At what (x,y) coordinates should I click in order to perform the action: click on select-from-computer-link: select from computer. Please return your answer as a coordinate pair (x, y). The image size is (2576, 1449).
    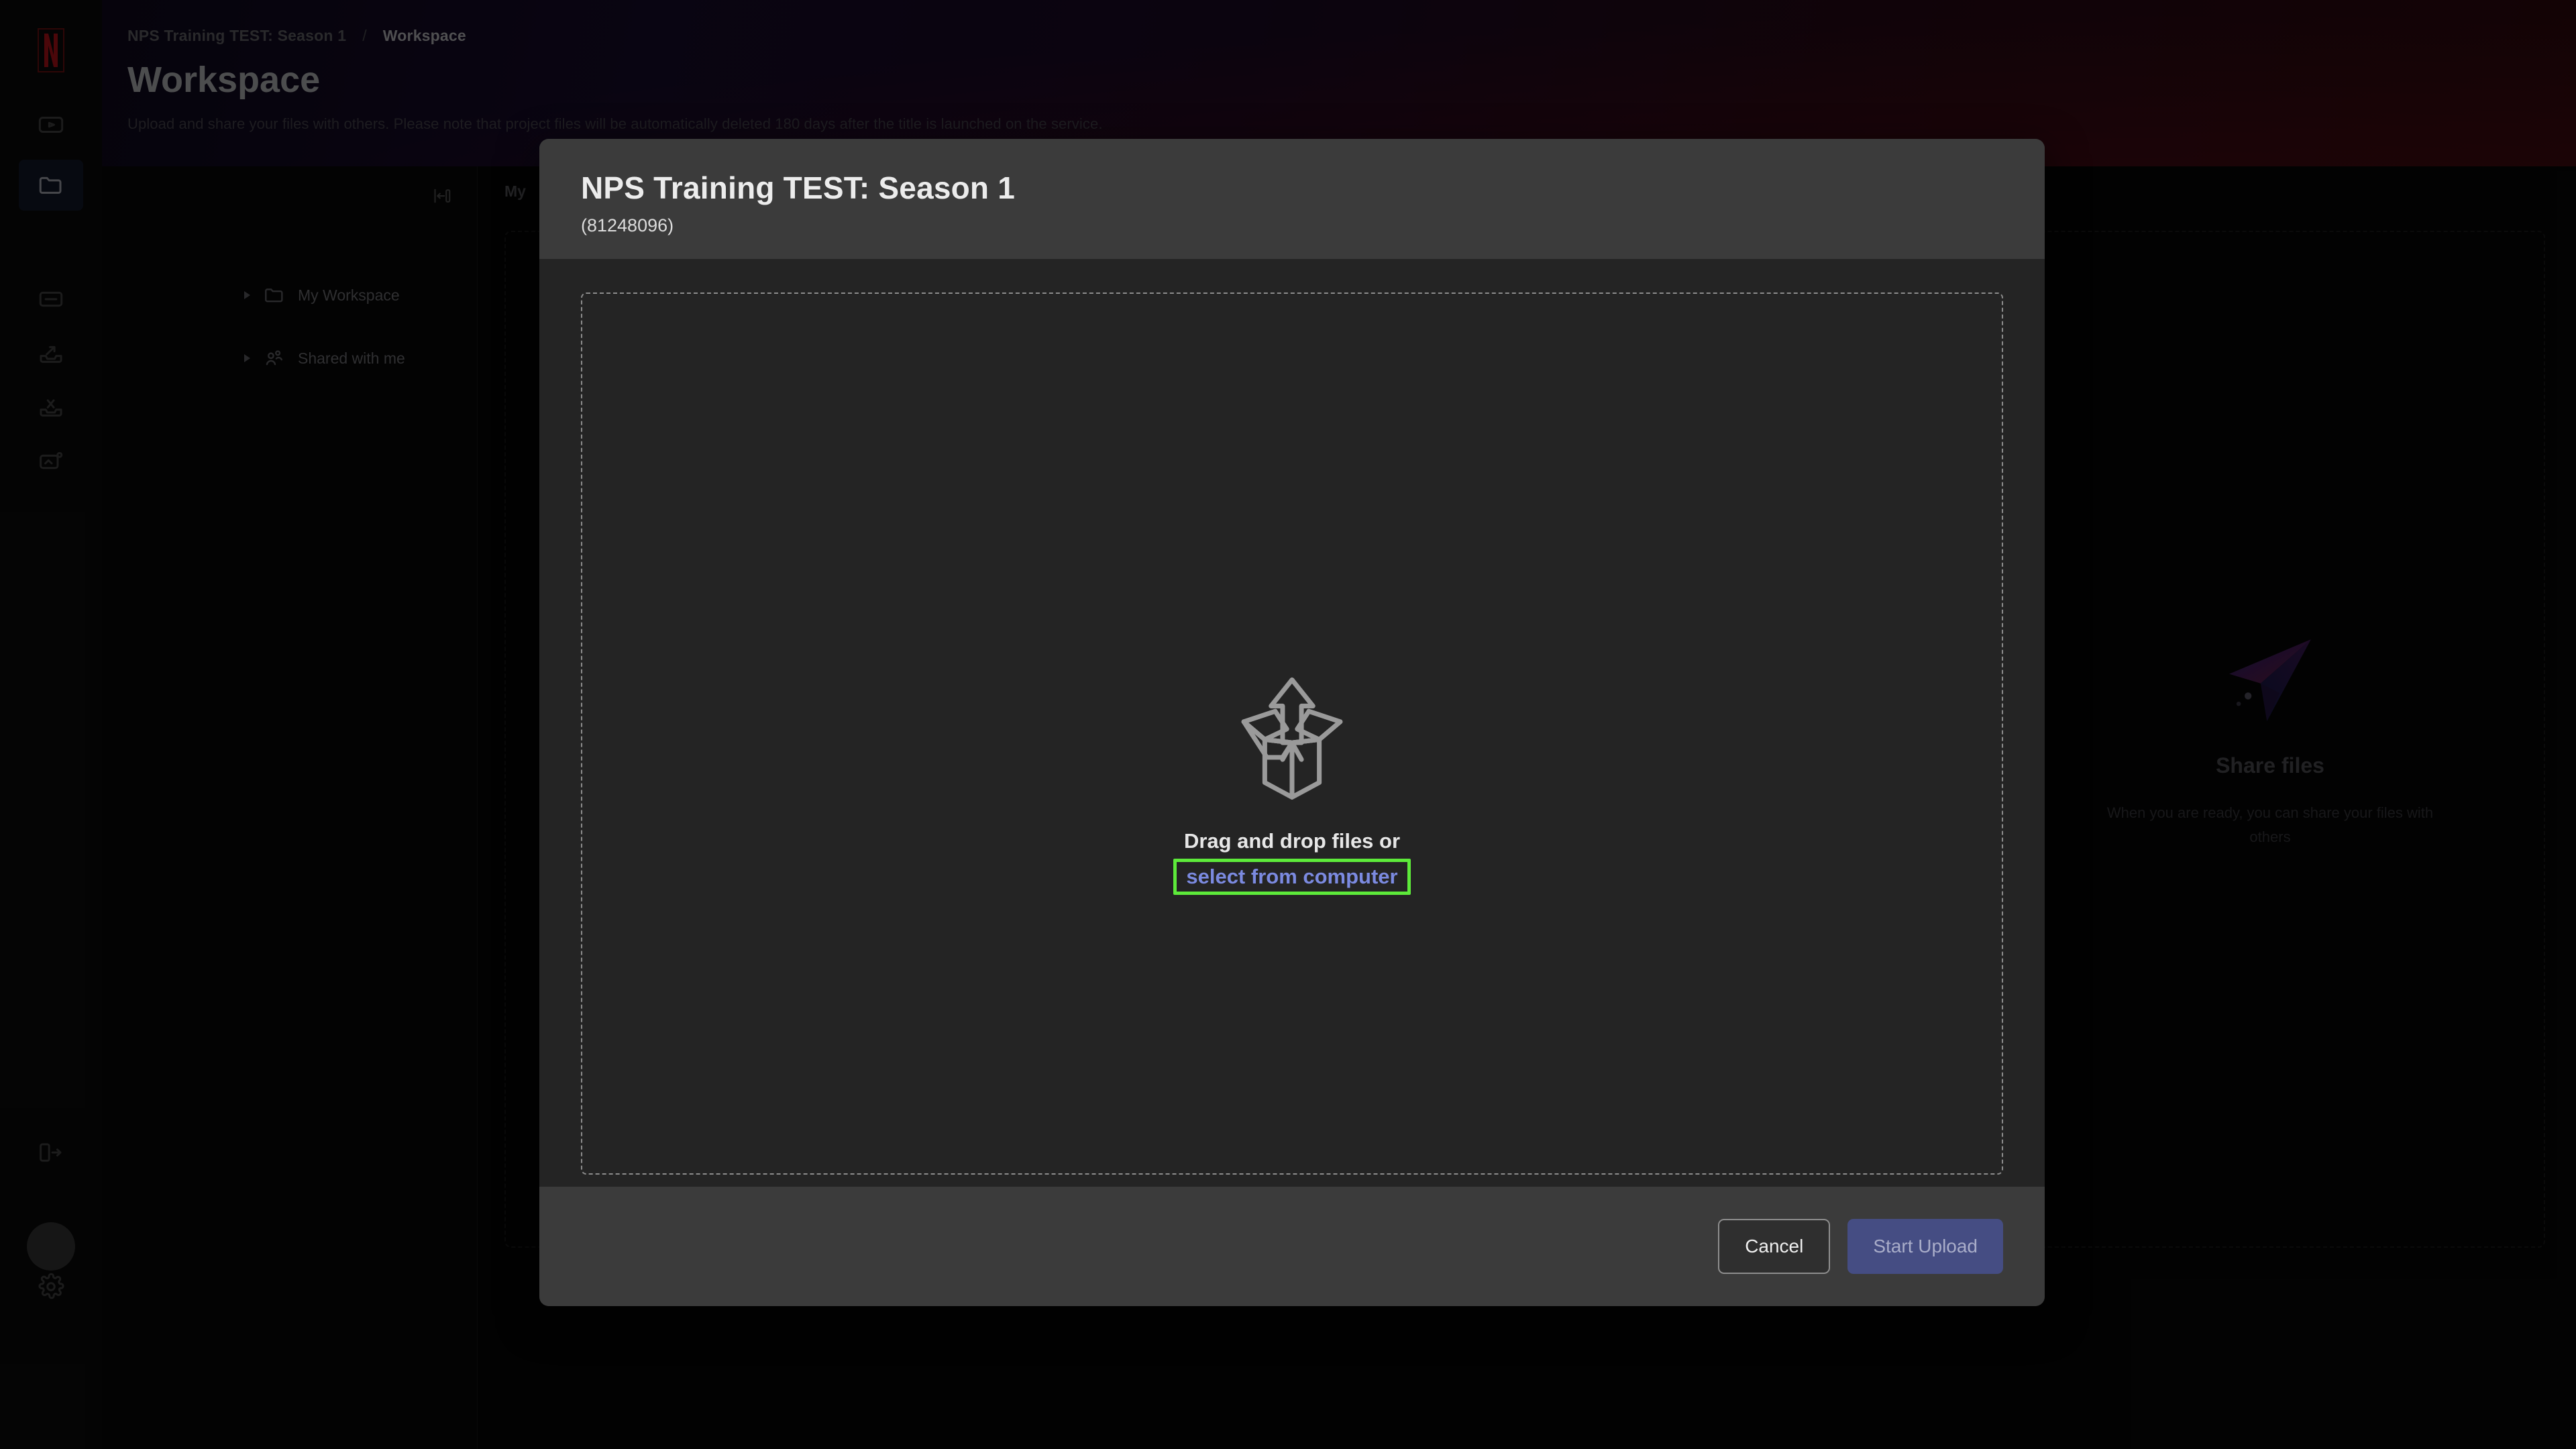
    Looking at the image, I should click on (1292, 876).